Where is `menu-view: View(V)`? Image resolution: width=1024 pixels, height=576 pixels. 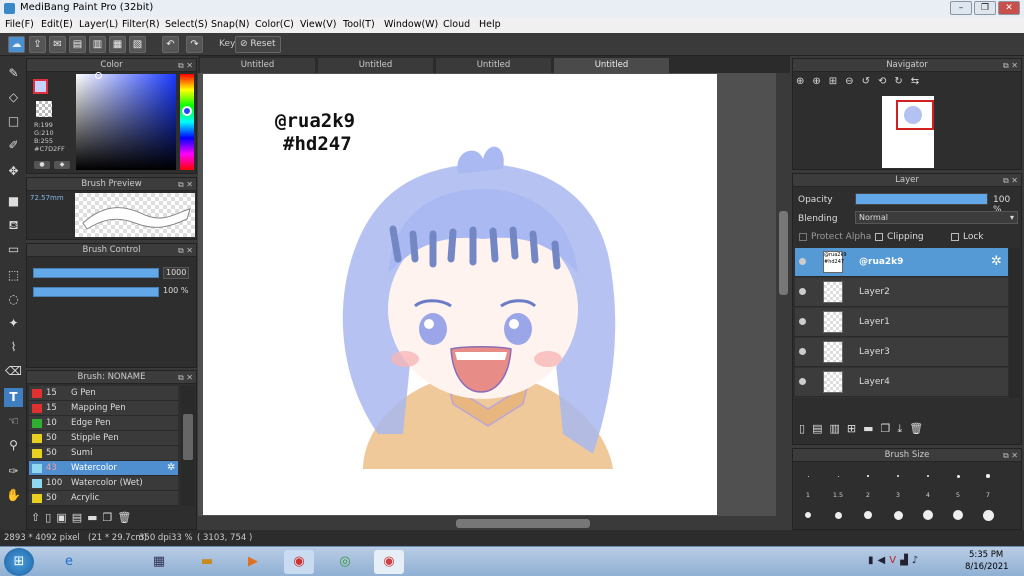
menu-view: View(V) is located at coordinates (318, 24).